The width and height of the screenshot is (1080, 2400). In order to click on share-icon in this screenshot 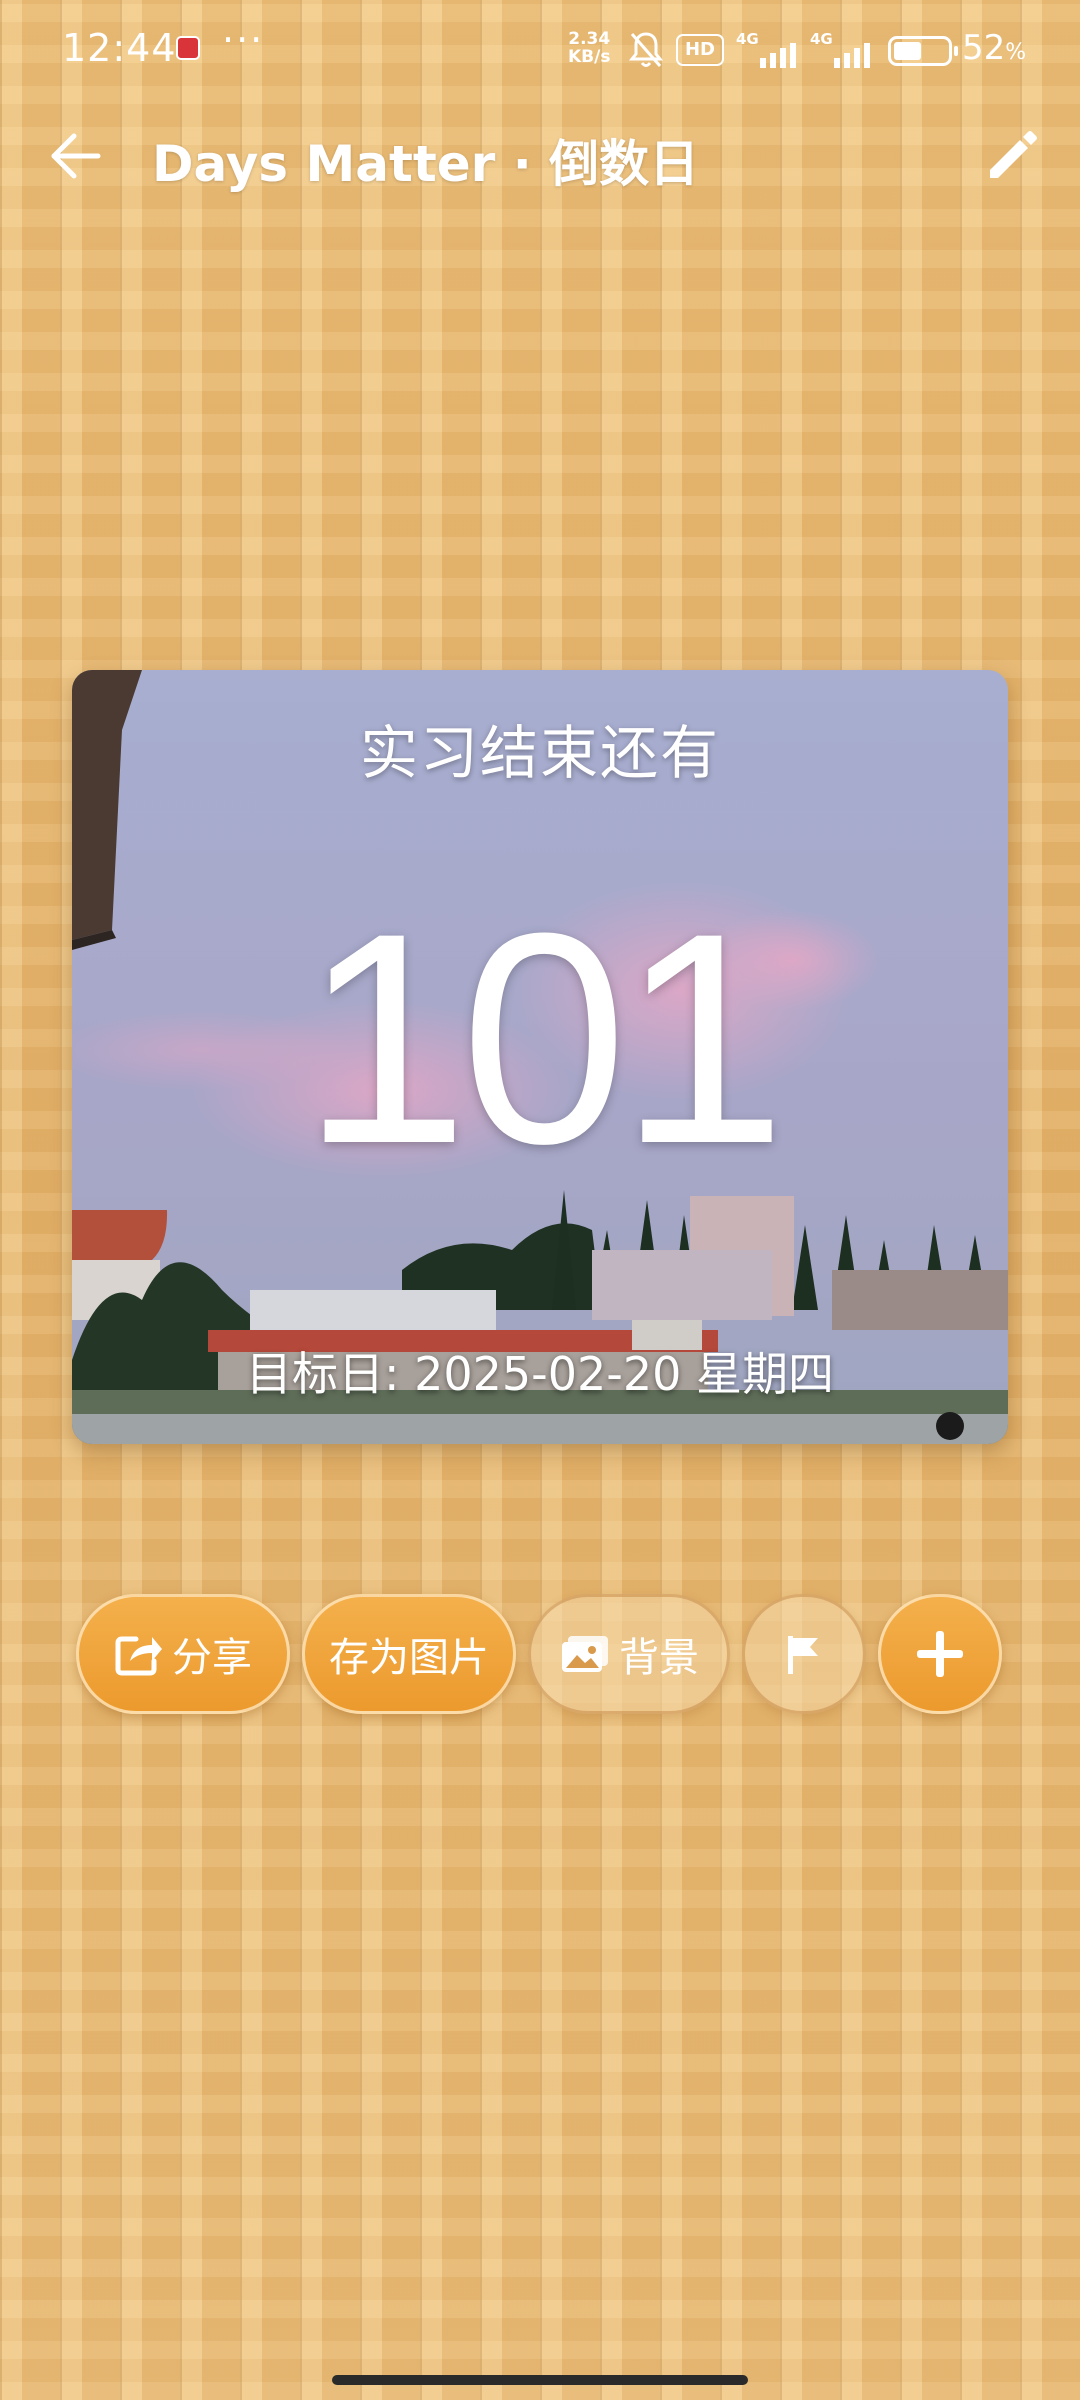, I will do `click(138, 1656)`.